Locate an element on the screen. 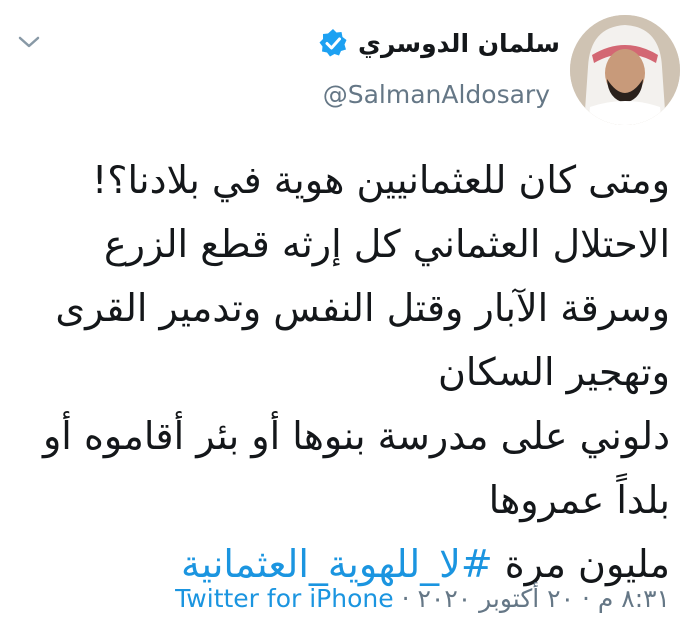 This screenshot has width=700, height=638. author-name-row: سلمان الدوسري is located at coordinates (439, 43).